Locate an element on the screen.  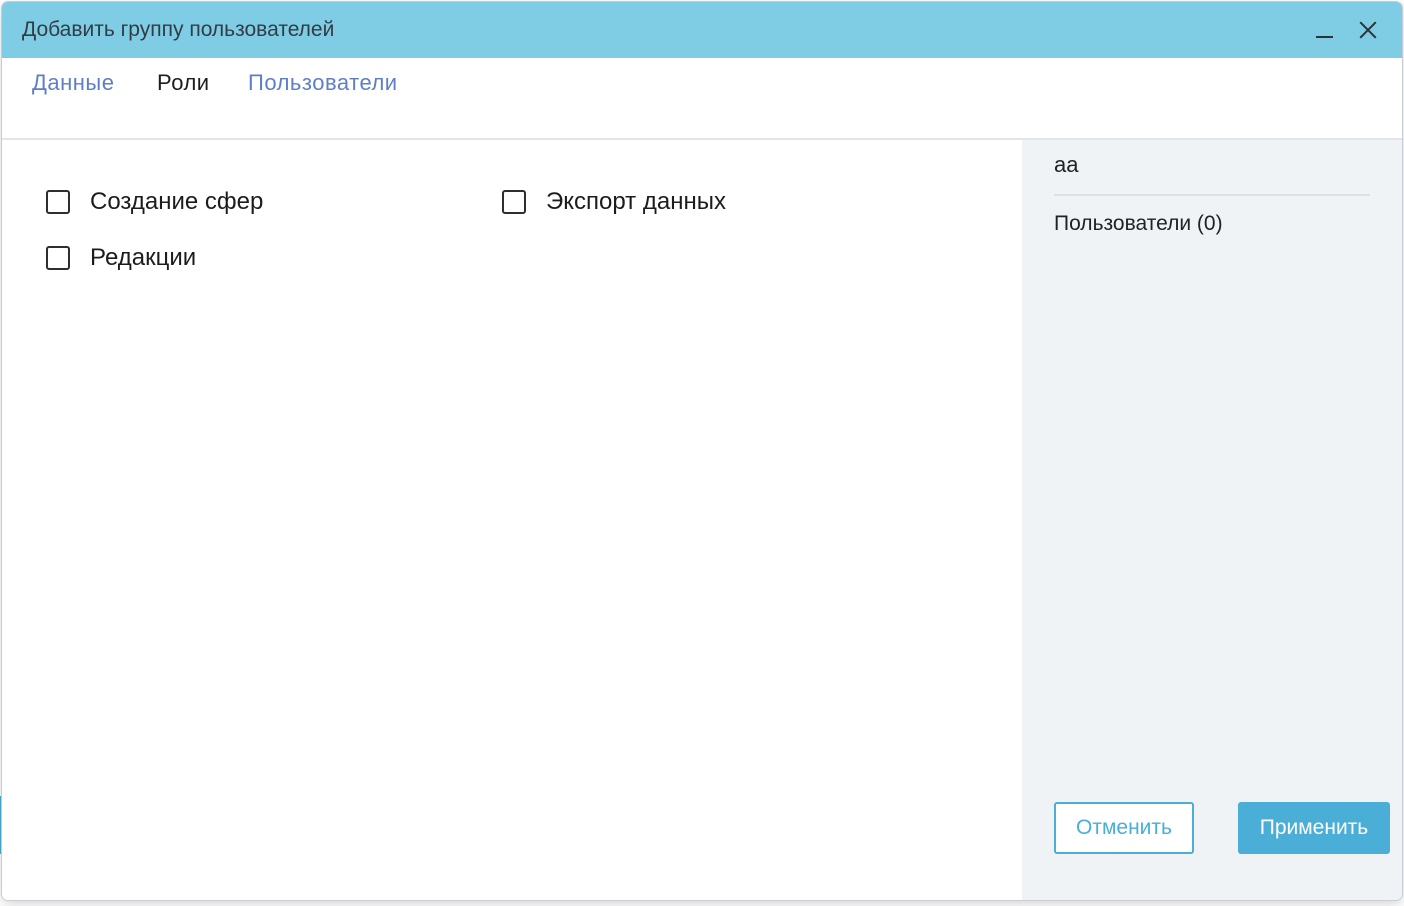
minimize-button is located at coordinates (1324, 30).